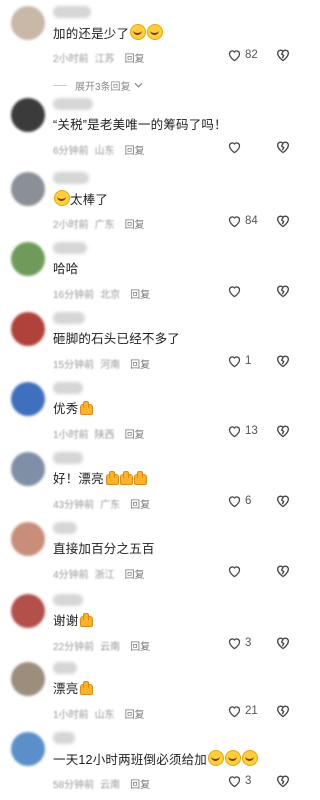 The height and width of the screenshot is (800, 320). What do you see at coordinates (71, 151) in the screenshot?
I see `comment-time: 6分钟前` at bounding box center [71, 151].